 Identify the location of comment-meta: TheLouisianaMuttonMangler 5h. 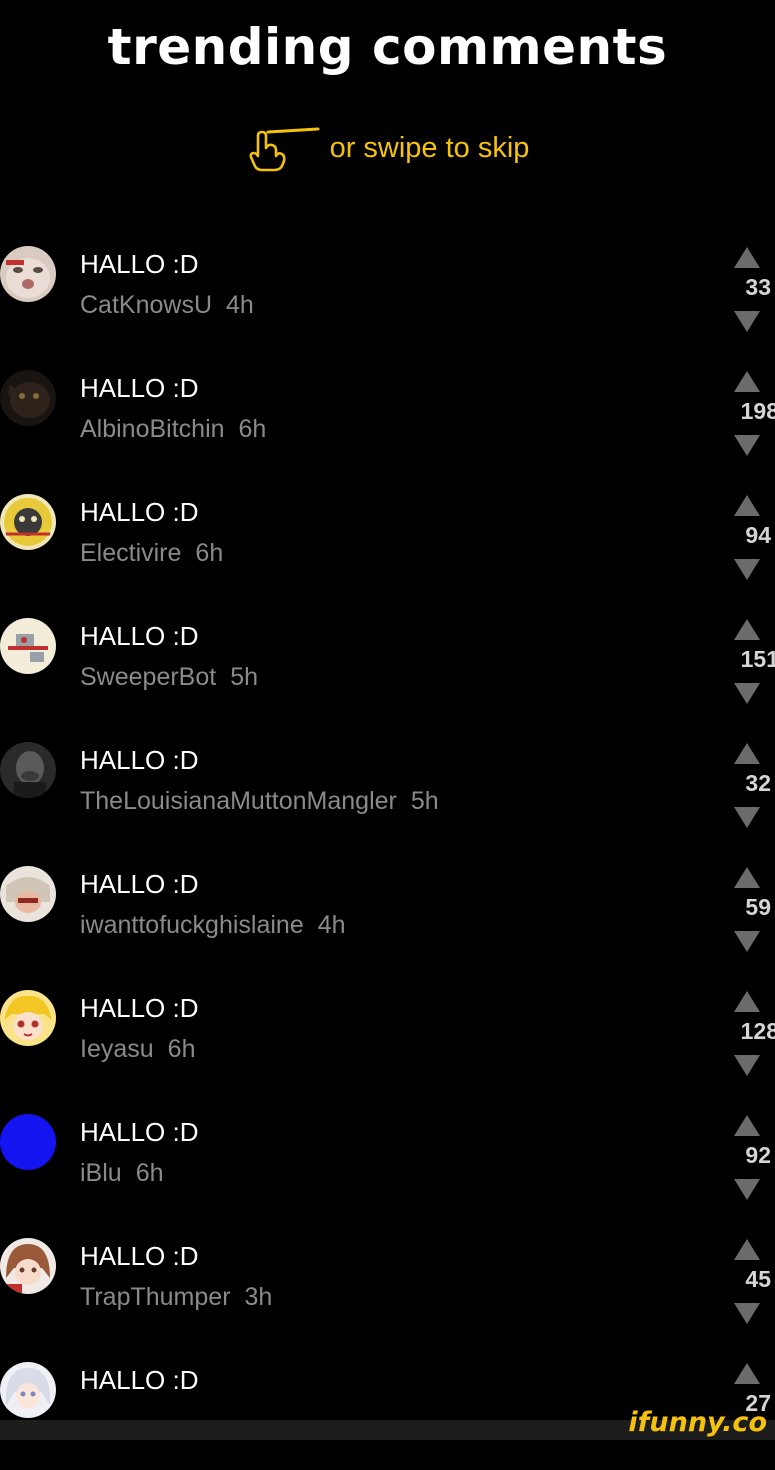
(259, 801).